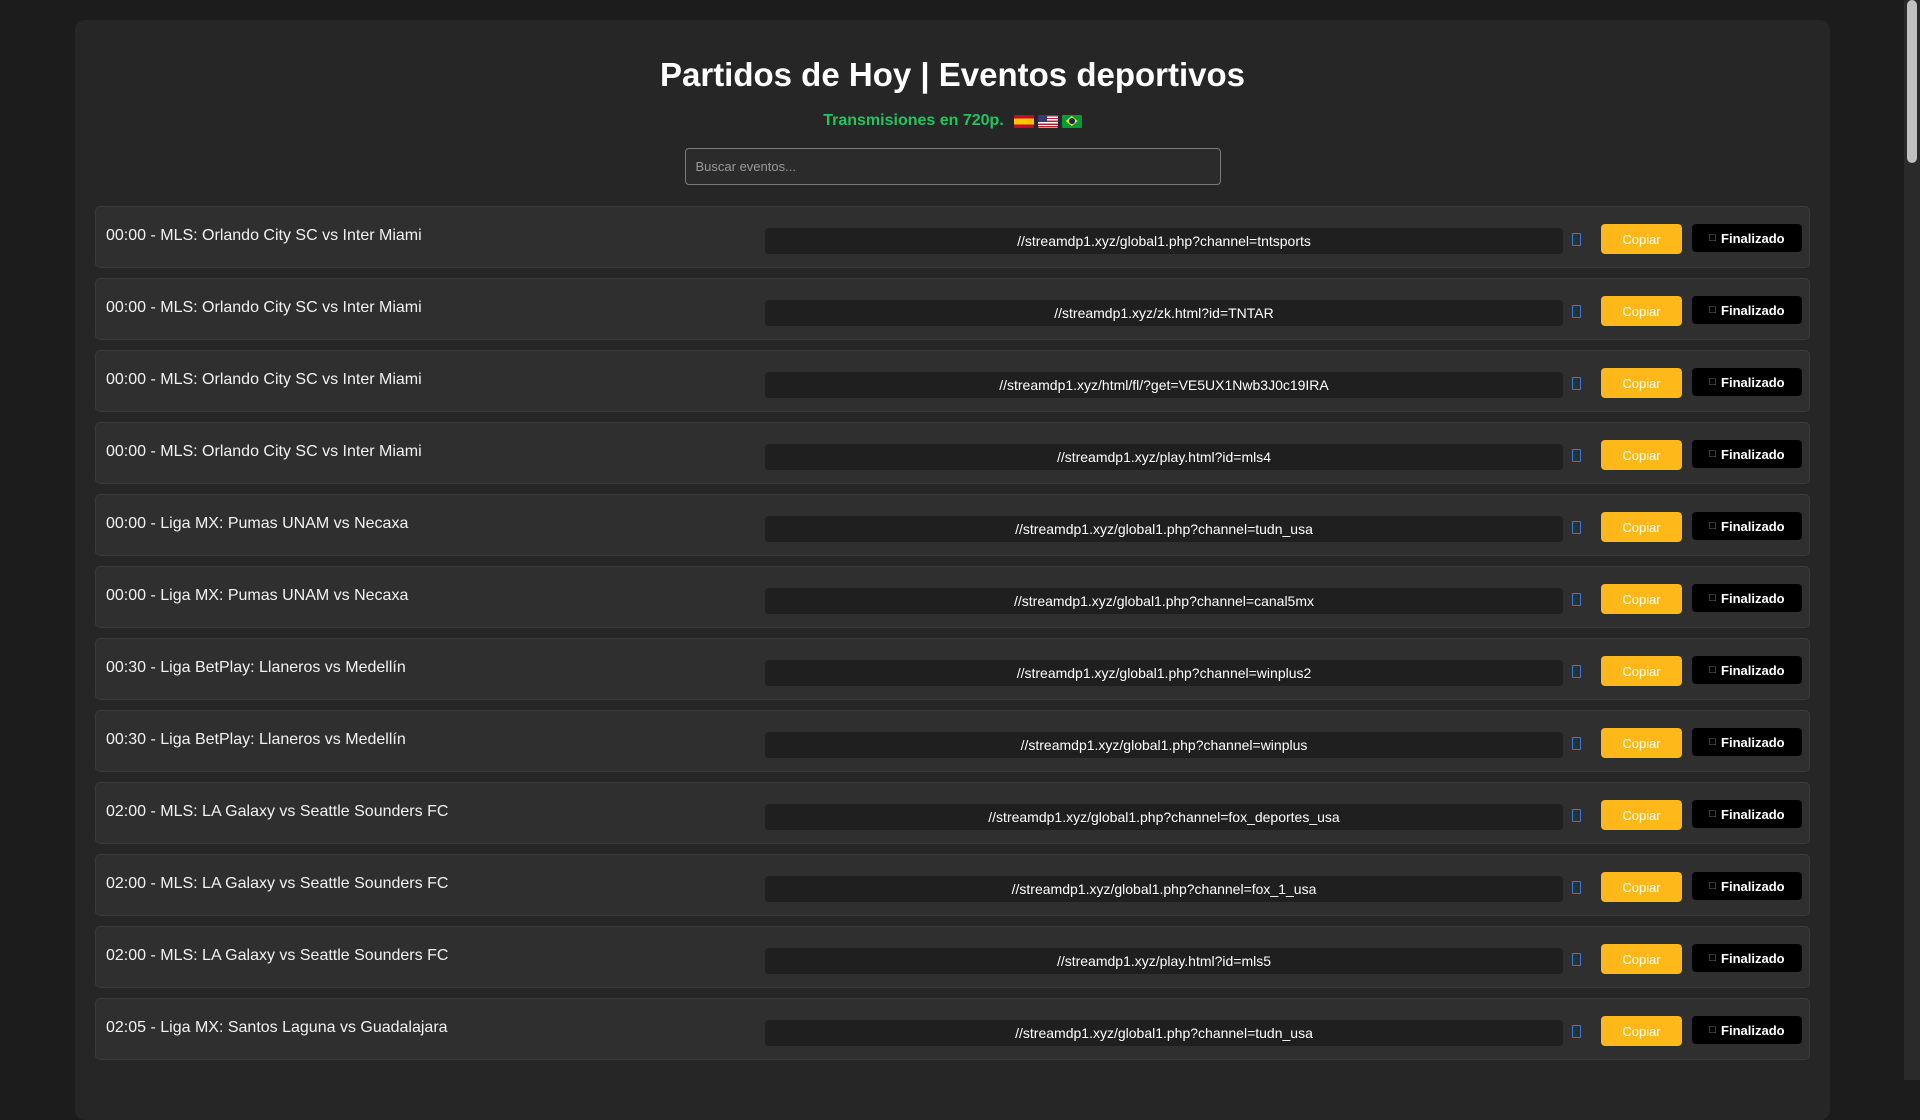  Describe the element at coordinates (1912, 540) in the screenshot. I see `scrollbar` at that location.